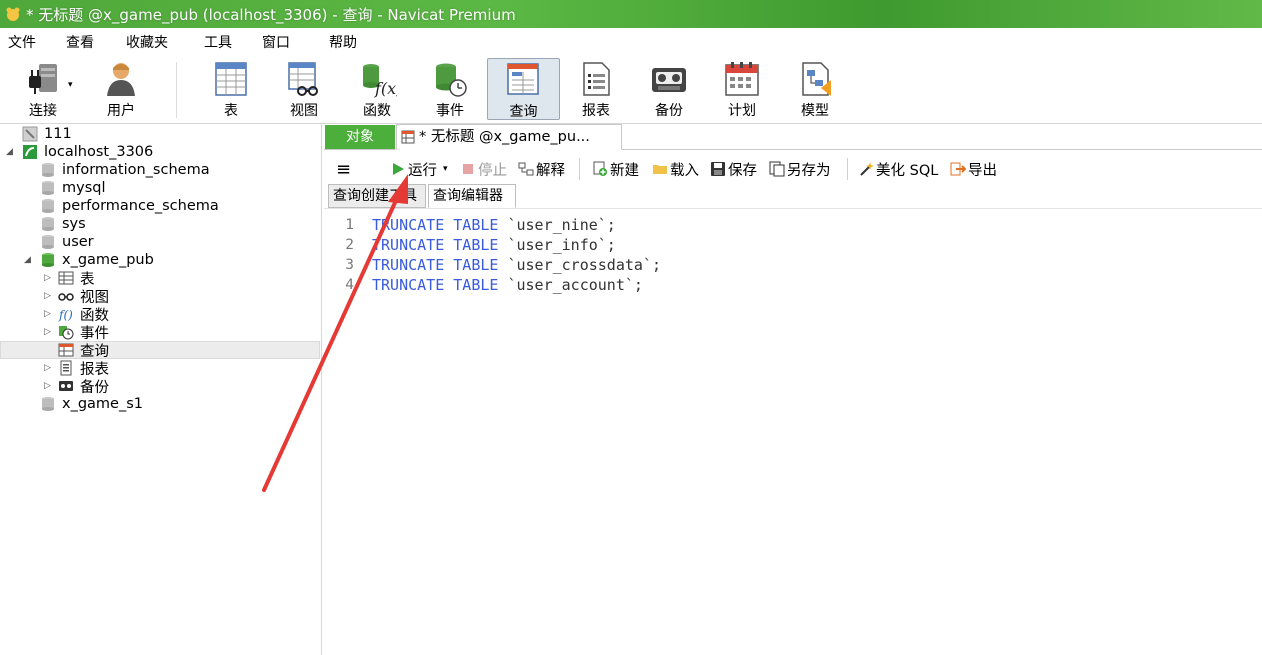  What do you see at coordinates (660, 169) in the screenshot?
I see `folder-icon` at bounding box center [660, 169].